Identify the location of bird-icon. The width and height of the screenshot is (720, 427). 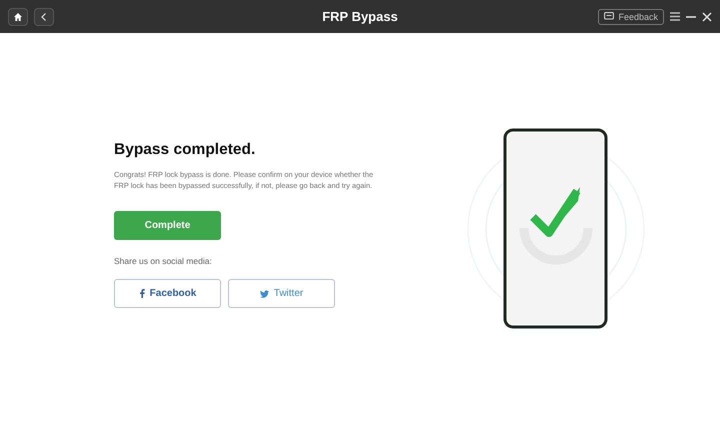
(264, 294).